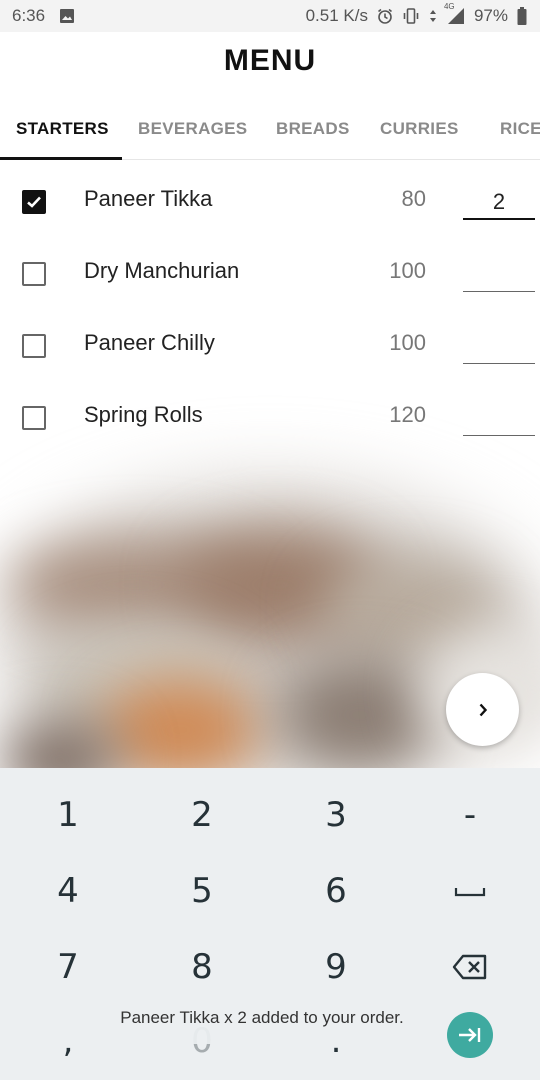 The image size is (540, 1080). I want to click on key-label: -, so click(470, 815).